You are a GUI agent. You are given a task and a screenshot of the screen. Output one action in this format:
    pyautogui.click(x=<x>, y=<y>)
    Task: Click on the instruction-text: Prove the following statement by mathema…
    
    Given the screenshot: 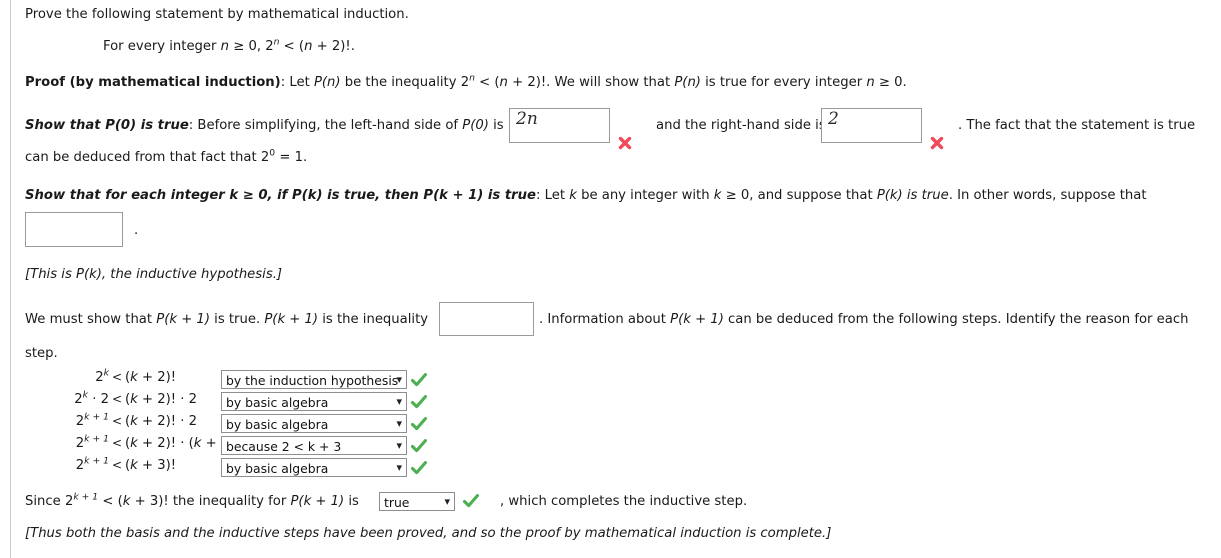 What is the action you would take?
    pyautogui.click(x=217, y=14)
    